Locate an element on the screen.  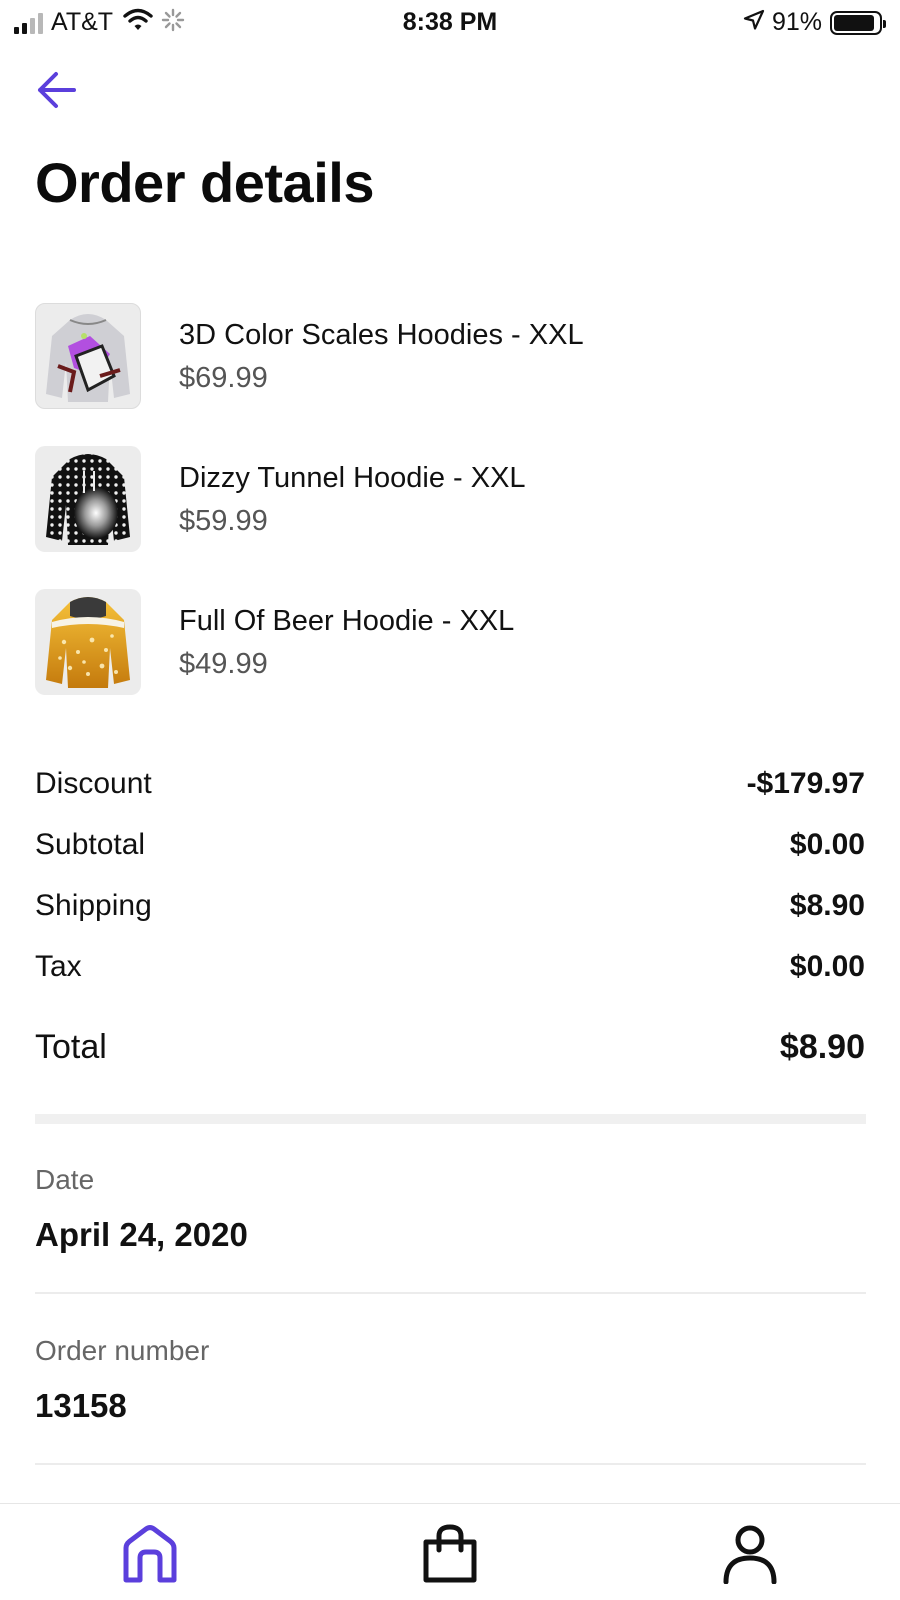
order-item: Dizzy Tunnel Hoodie - XXL $59.99 is located at coordinates (450, 499).